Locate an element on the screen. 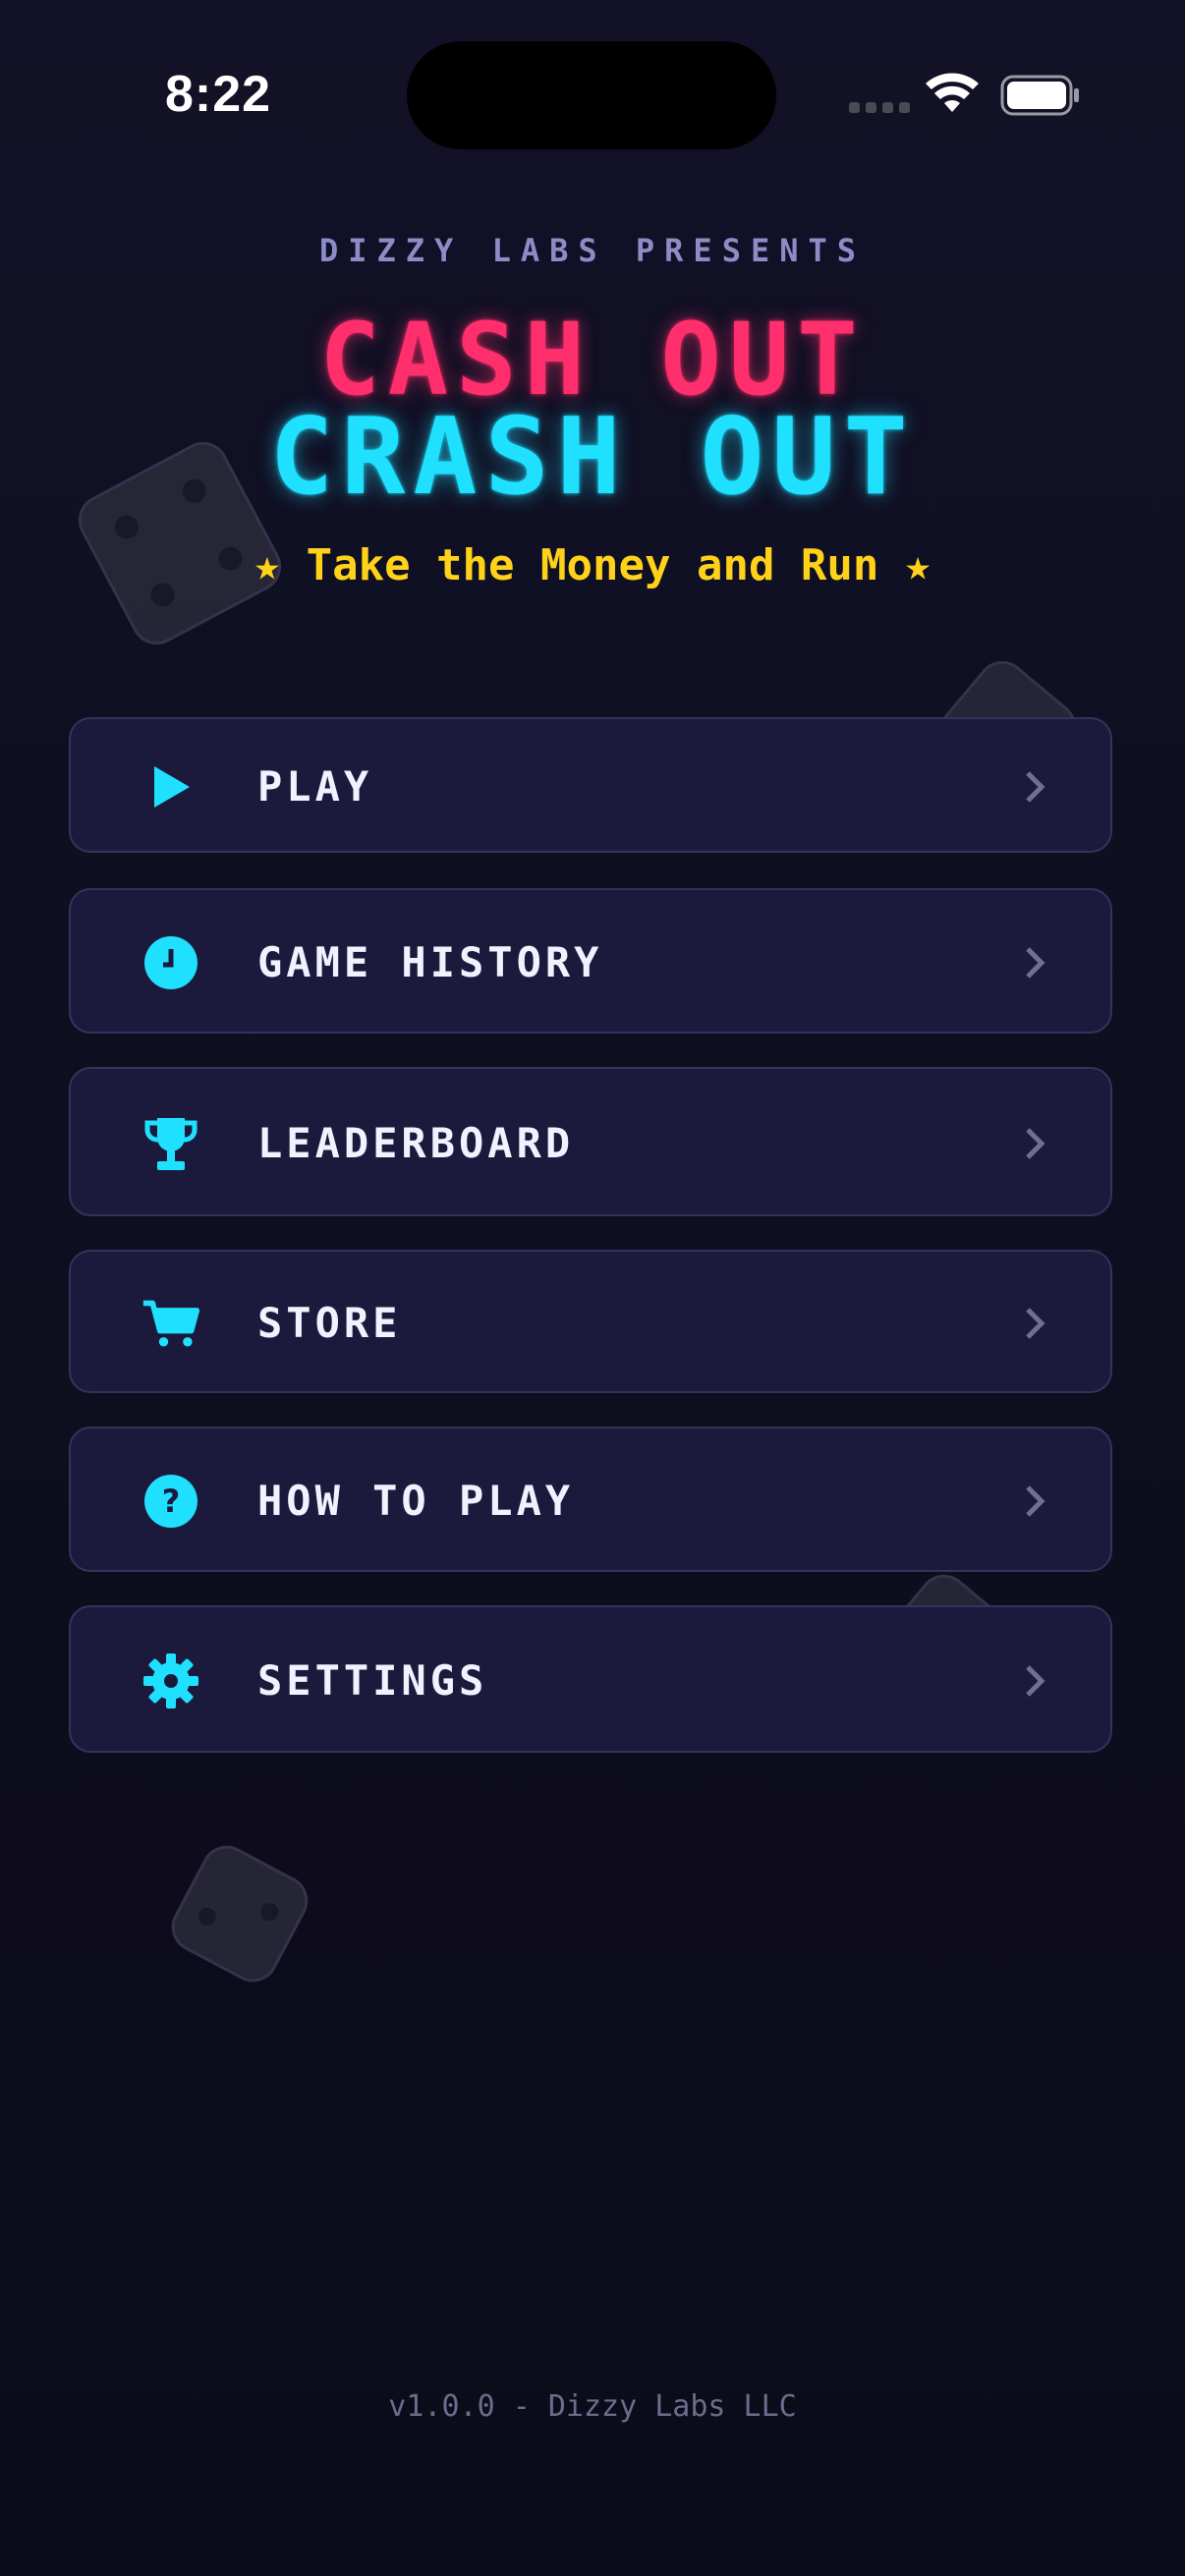 This screenshot has height=2576, width=1185. menu-play-button: PLAY is located at coordinates (591, 785).